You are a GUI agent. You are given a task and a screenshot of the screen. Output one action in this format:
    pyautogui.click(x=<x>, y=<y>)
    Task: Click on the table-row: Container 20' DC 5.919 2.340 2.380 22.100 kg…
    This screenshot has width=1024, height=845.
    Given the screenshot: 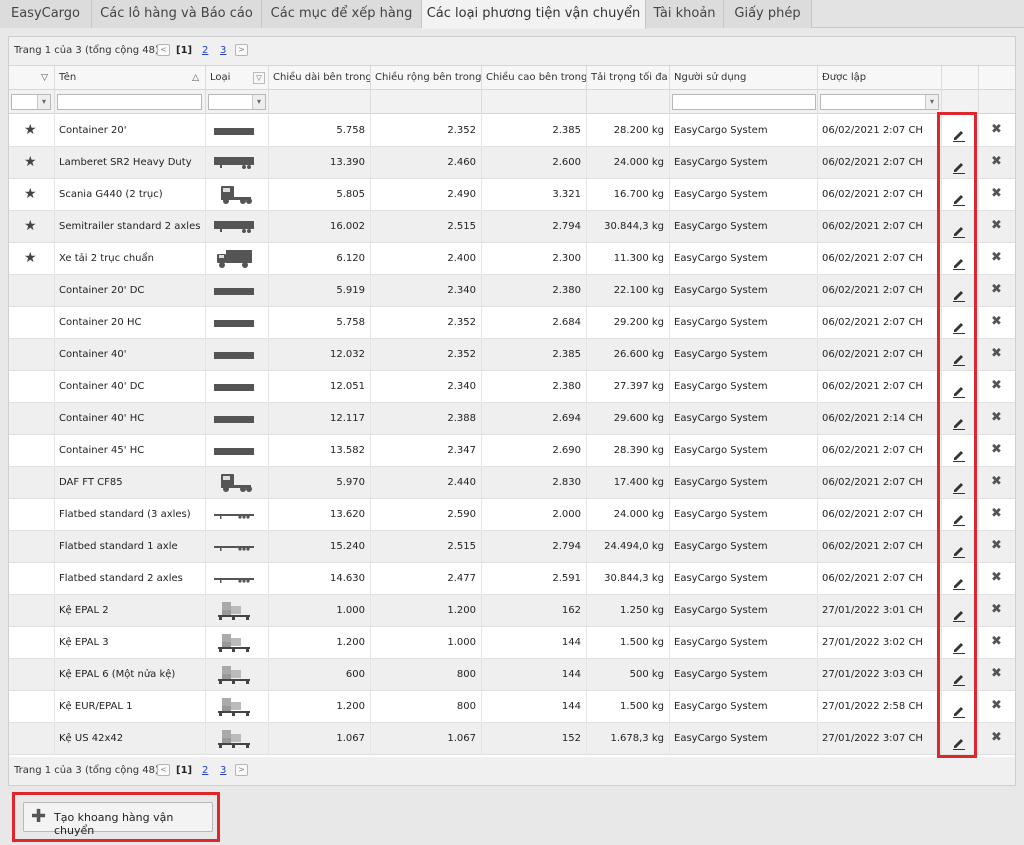 What is the action you would take?
    pyautogui.click(x=512, y=291)
    